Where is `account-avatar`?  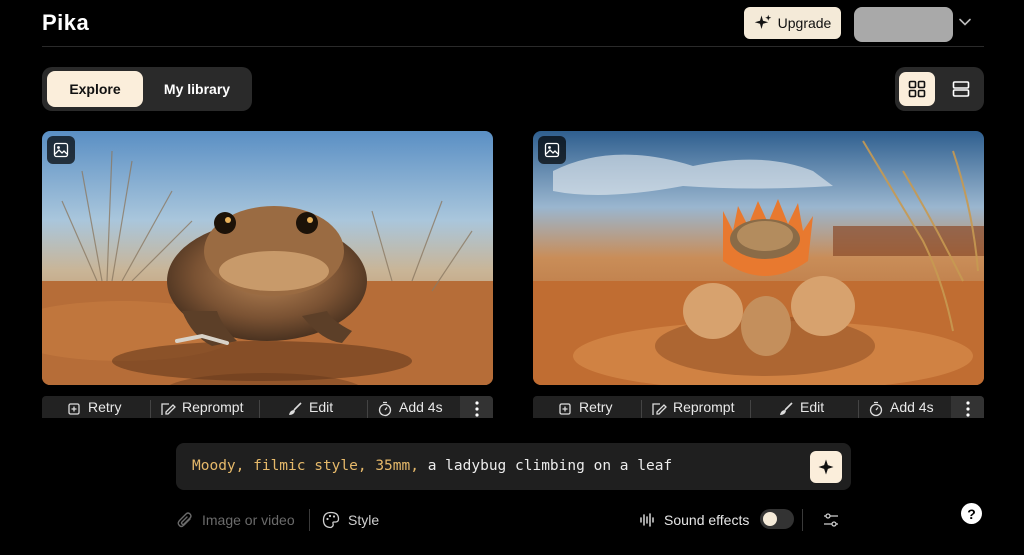 account-avatar is located at coordinates (903, 24).